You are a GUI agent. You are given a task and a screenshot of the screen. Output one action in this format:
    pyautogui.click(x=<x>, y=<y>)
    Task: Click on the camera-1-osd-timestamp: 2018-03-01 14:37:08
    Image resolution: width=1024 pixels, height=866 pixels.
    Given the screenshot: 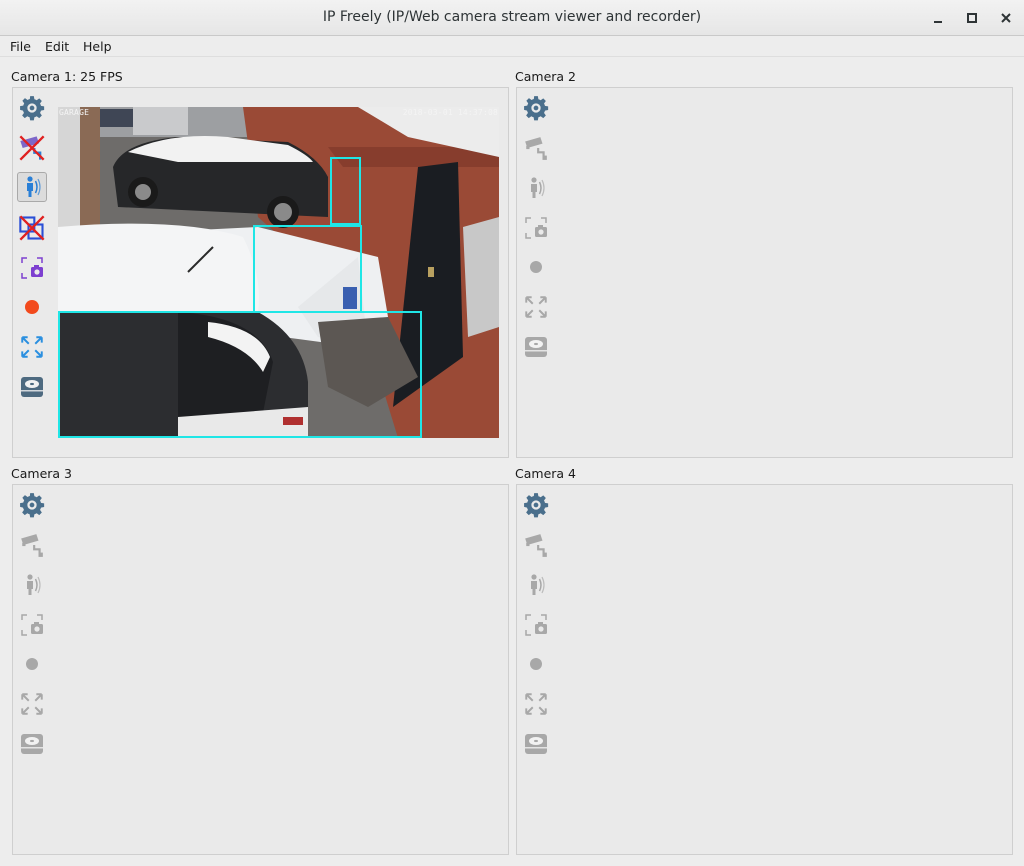 What is the action you would take?
    pyautogui.click(x=450, y=112)
    